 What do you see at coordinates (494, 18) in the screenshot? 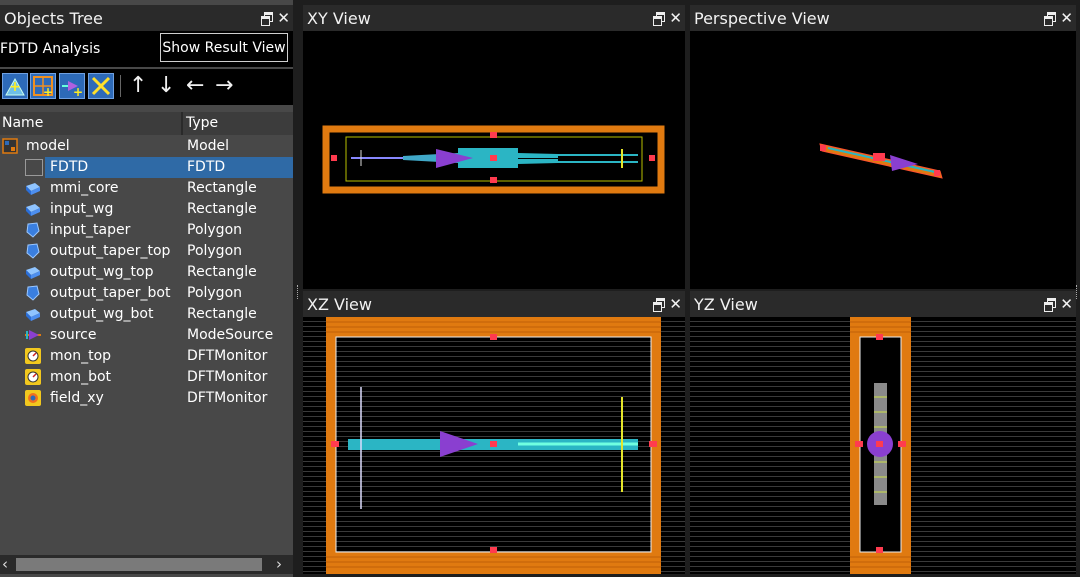
I see `xy-view-title-bar: XY View ✕` at bounding box center [494, 18].